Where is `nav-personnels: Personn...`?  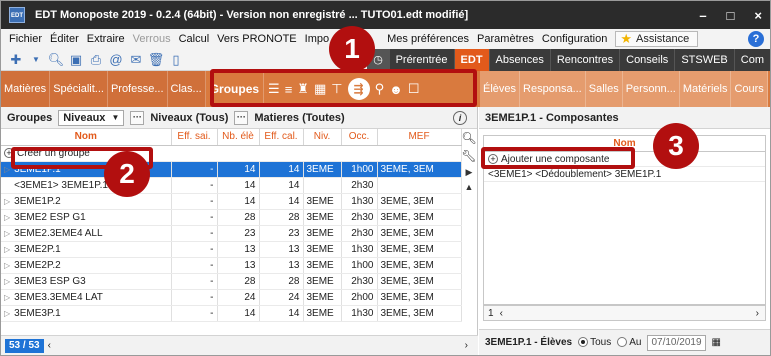
nav-personnels: Personn... is located at coordinates (651, 89).